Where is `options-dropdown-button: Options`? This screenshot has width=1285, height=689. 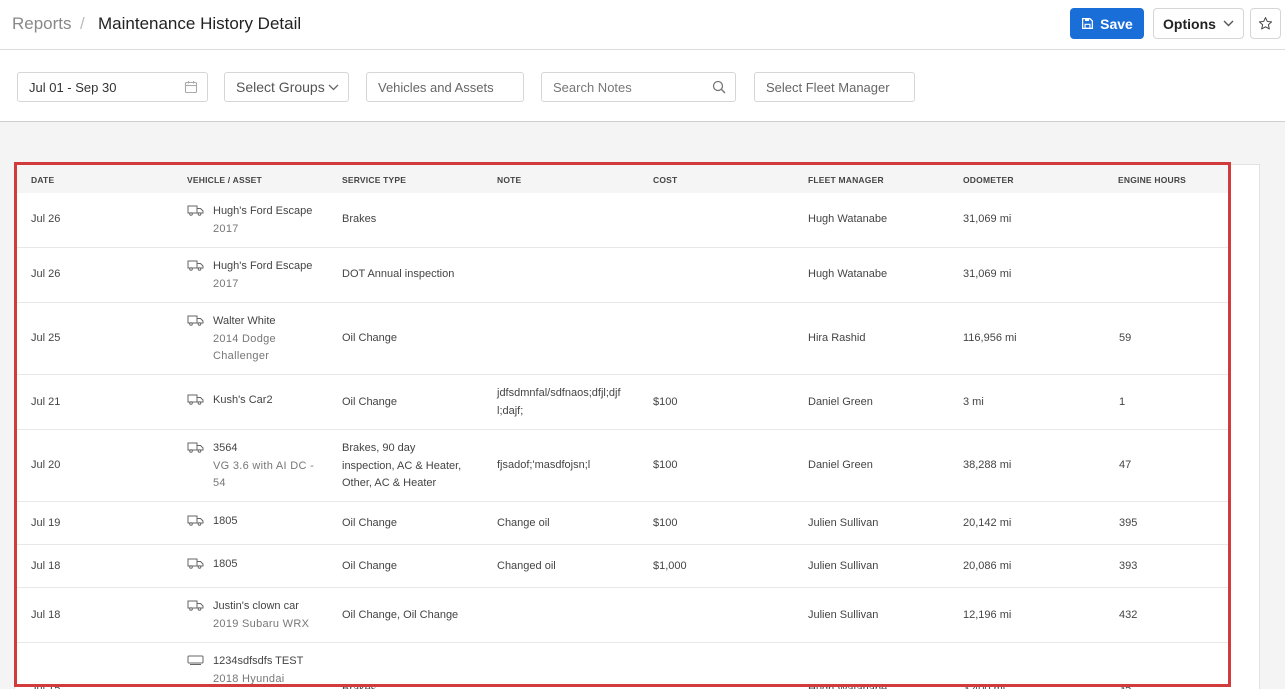 options-dropdown-button: Options is located at coordinates (1198, 23).